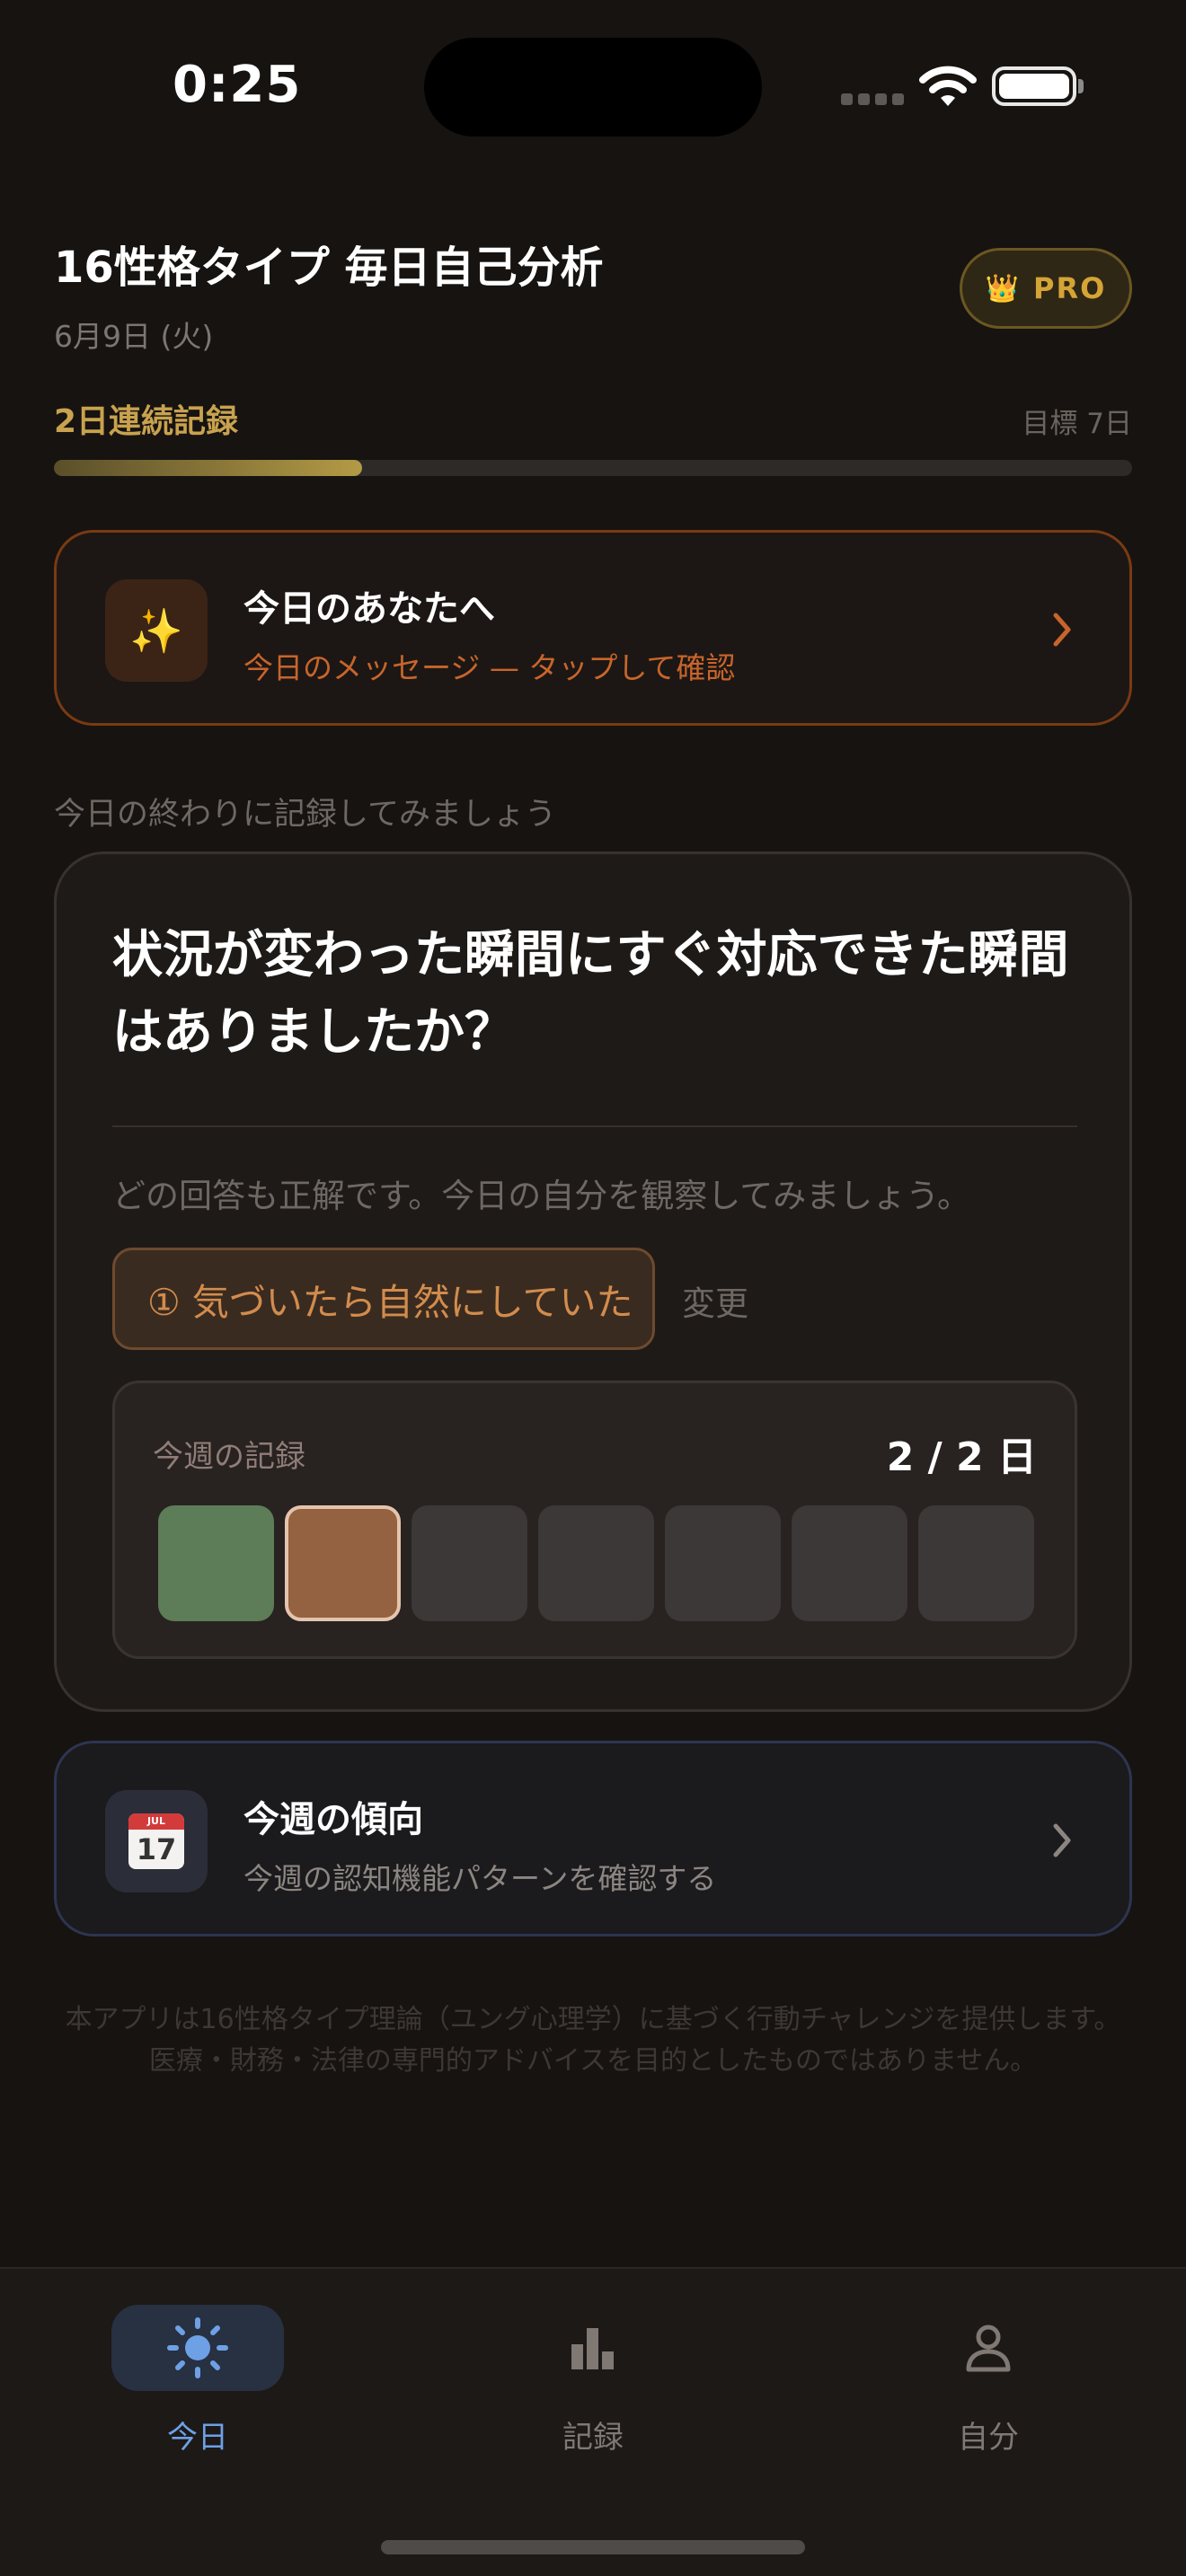 This screenshot has width=1186, height=2576. Describe the element at coordinates (1034, 86) in the screenshot. I see `battery-icon` at that location.